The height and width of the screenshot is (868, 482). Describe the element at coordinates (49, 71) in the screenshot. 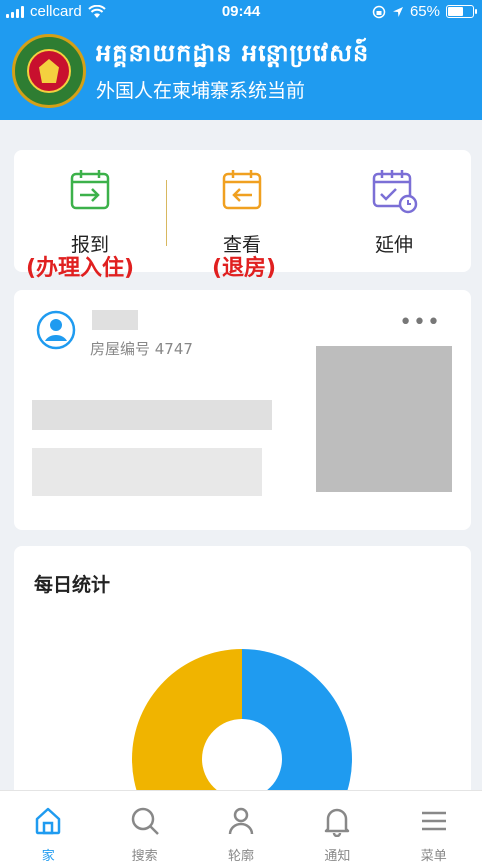

I see `department-logo` at that location.